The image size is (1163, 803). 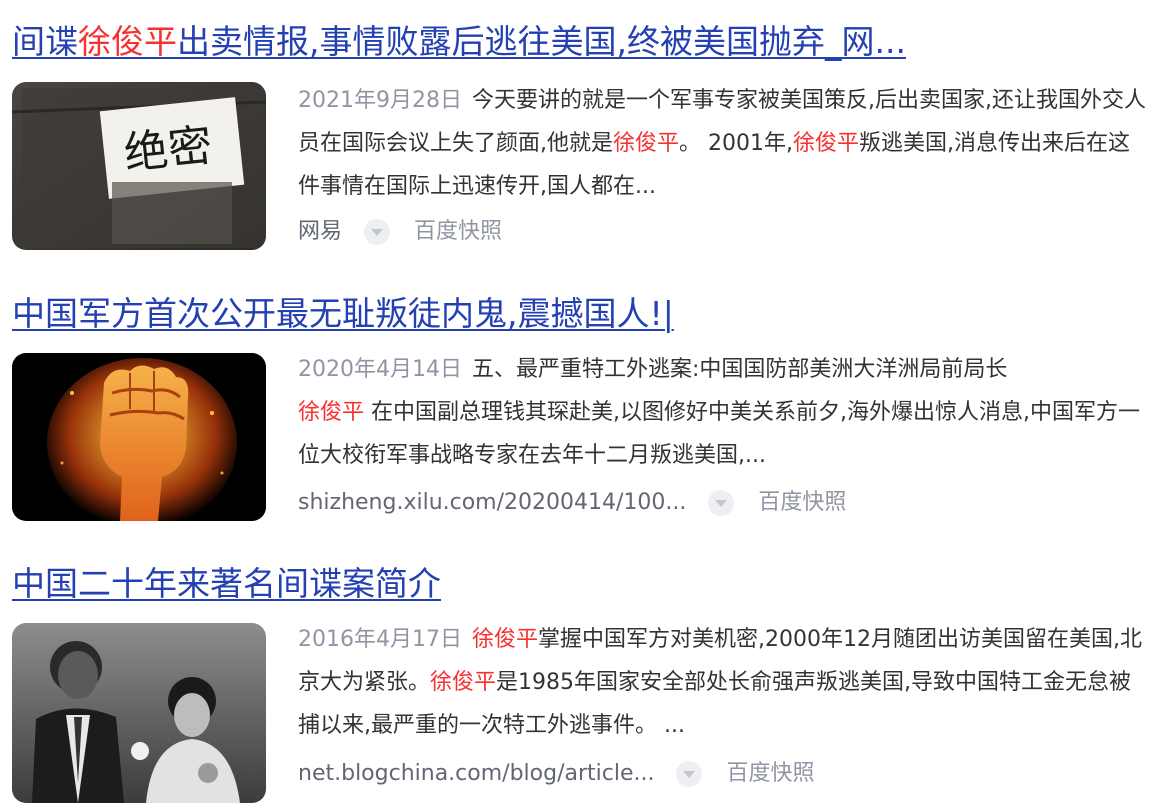 I want to click on result-source-row: 网易 百度快照, so click(x=400, y=232).